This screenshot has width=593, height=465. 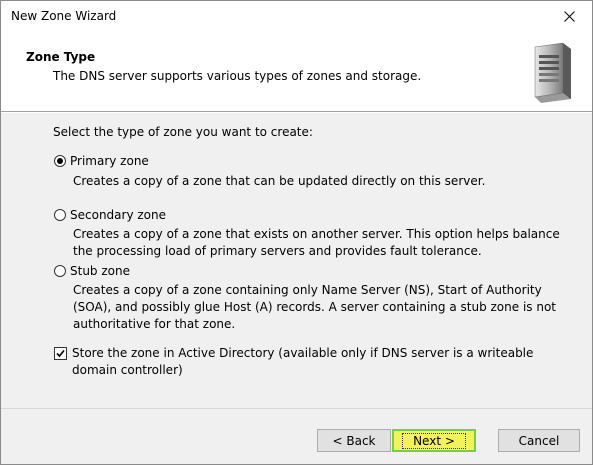 I want to click on next-button-label: Next >, so click(x=434, y=440).